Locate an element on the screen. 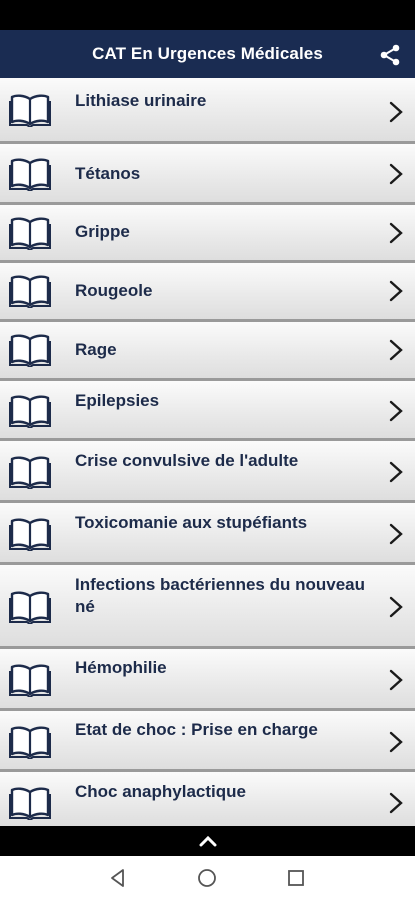 This screenshot has height=900, width=415. list-item-label: Choc anaphylactique is located at coordinates (160, 791).